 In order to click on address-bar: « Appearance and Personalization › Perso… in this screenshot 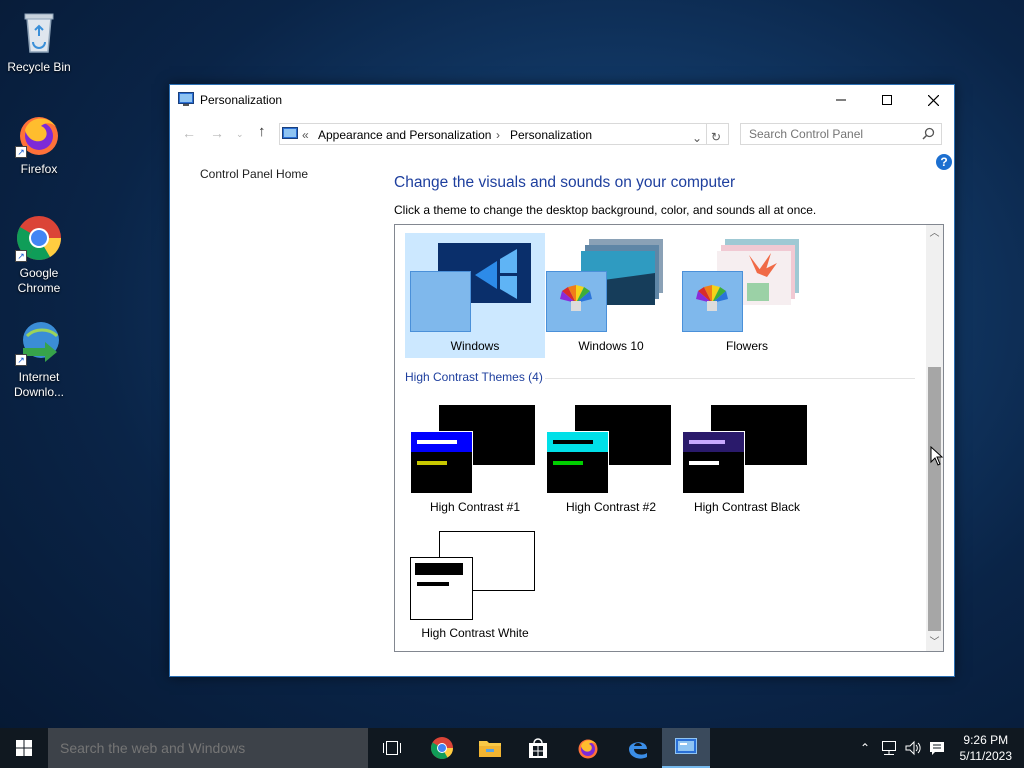, I will do `click(504, 134)`.